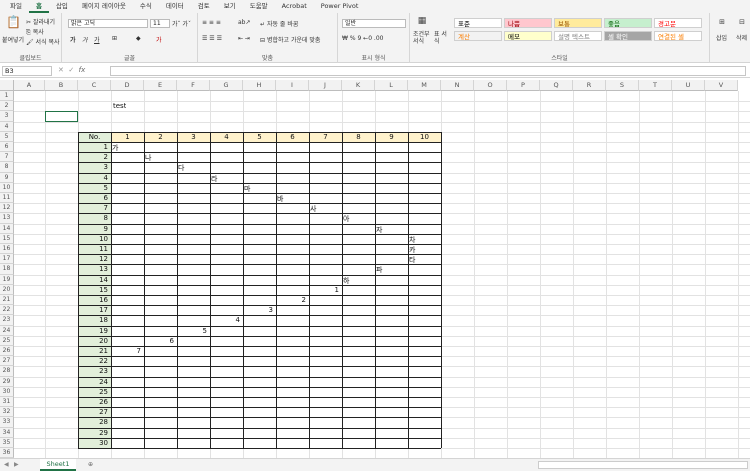 The width and height of the screenshot is (750, 471). What do you see at coordinates (119, 106) in the screenshot?
I see `cell-d2: test` at bounding box center [119, 106].